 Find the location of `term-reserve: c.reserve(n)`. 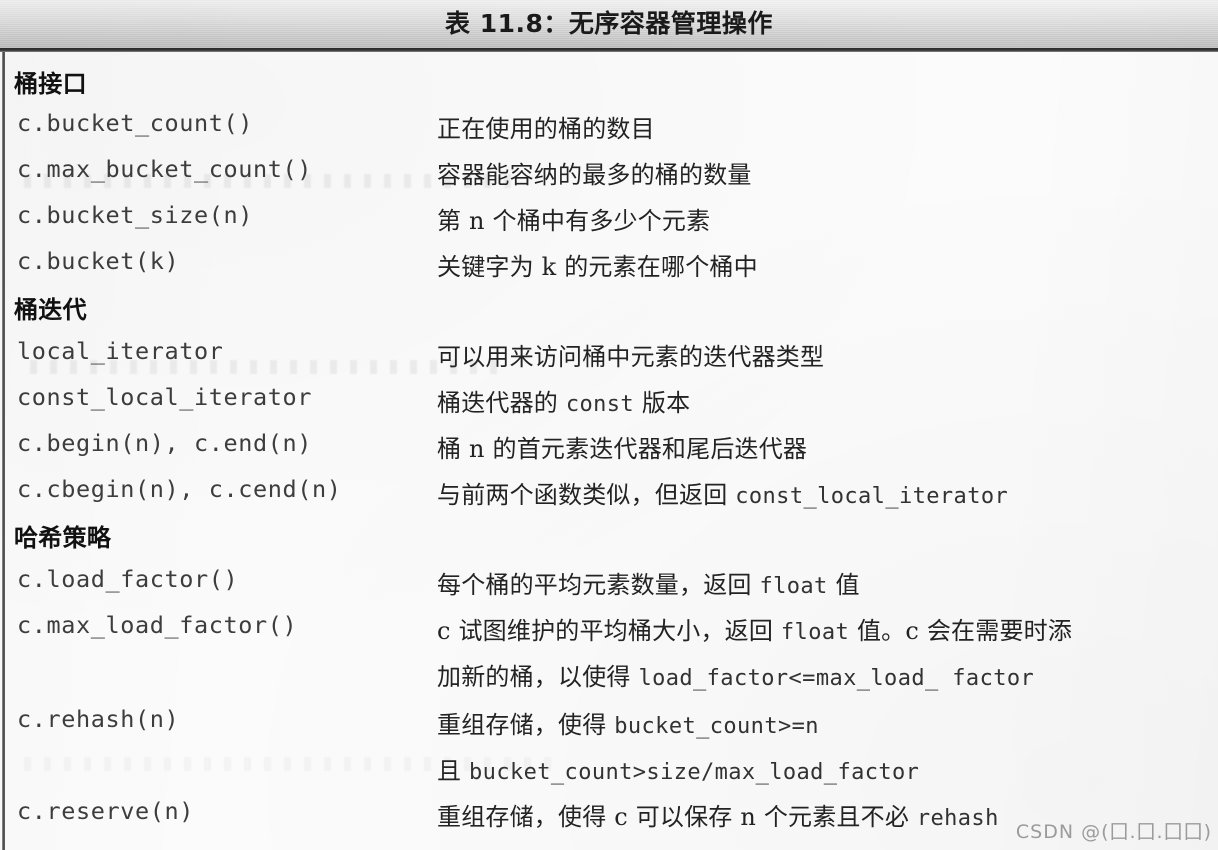

term-reserve: c.reserve(n) is located at coordinates (105, 811).